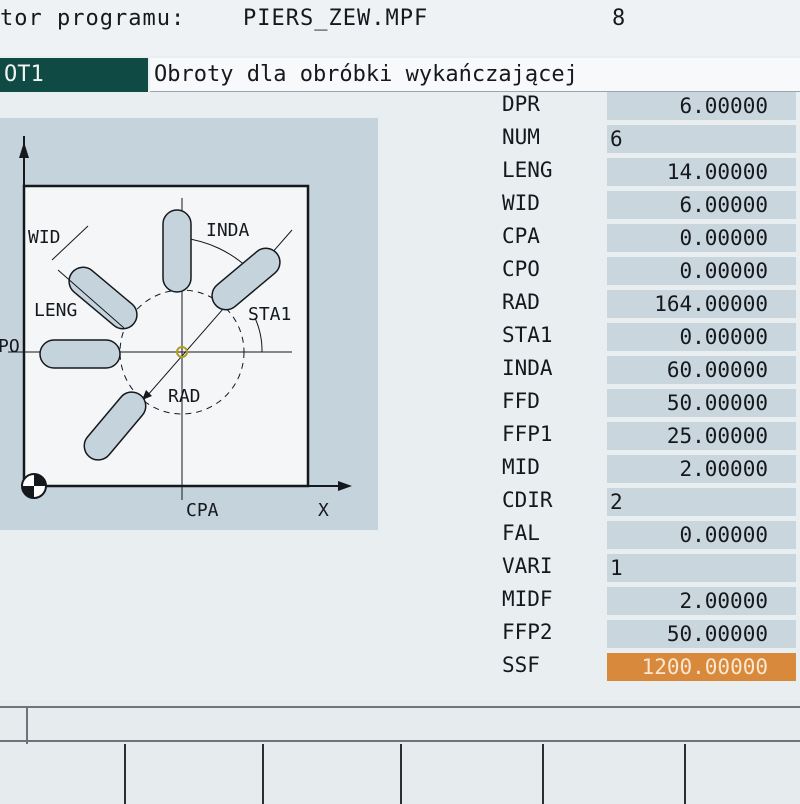  I want to click on cycle-tag: OT1, so click(74, 75).